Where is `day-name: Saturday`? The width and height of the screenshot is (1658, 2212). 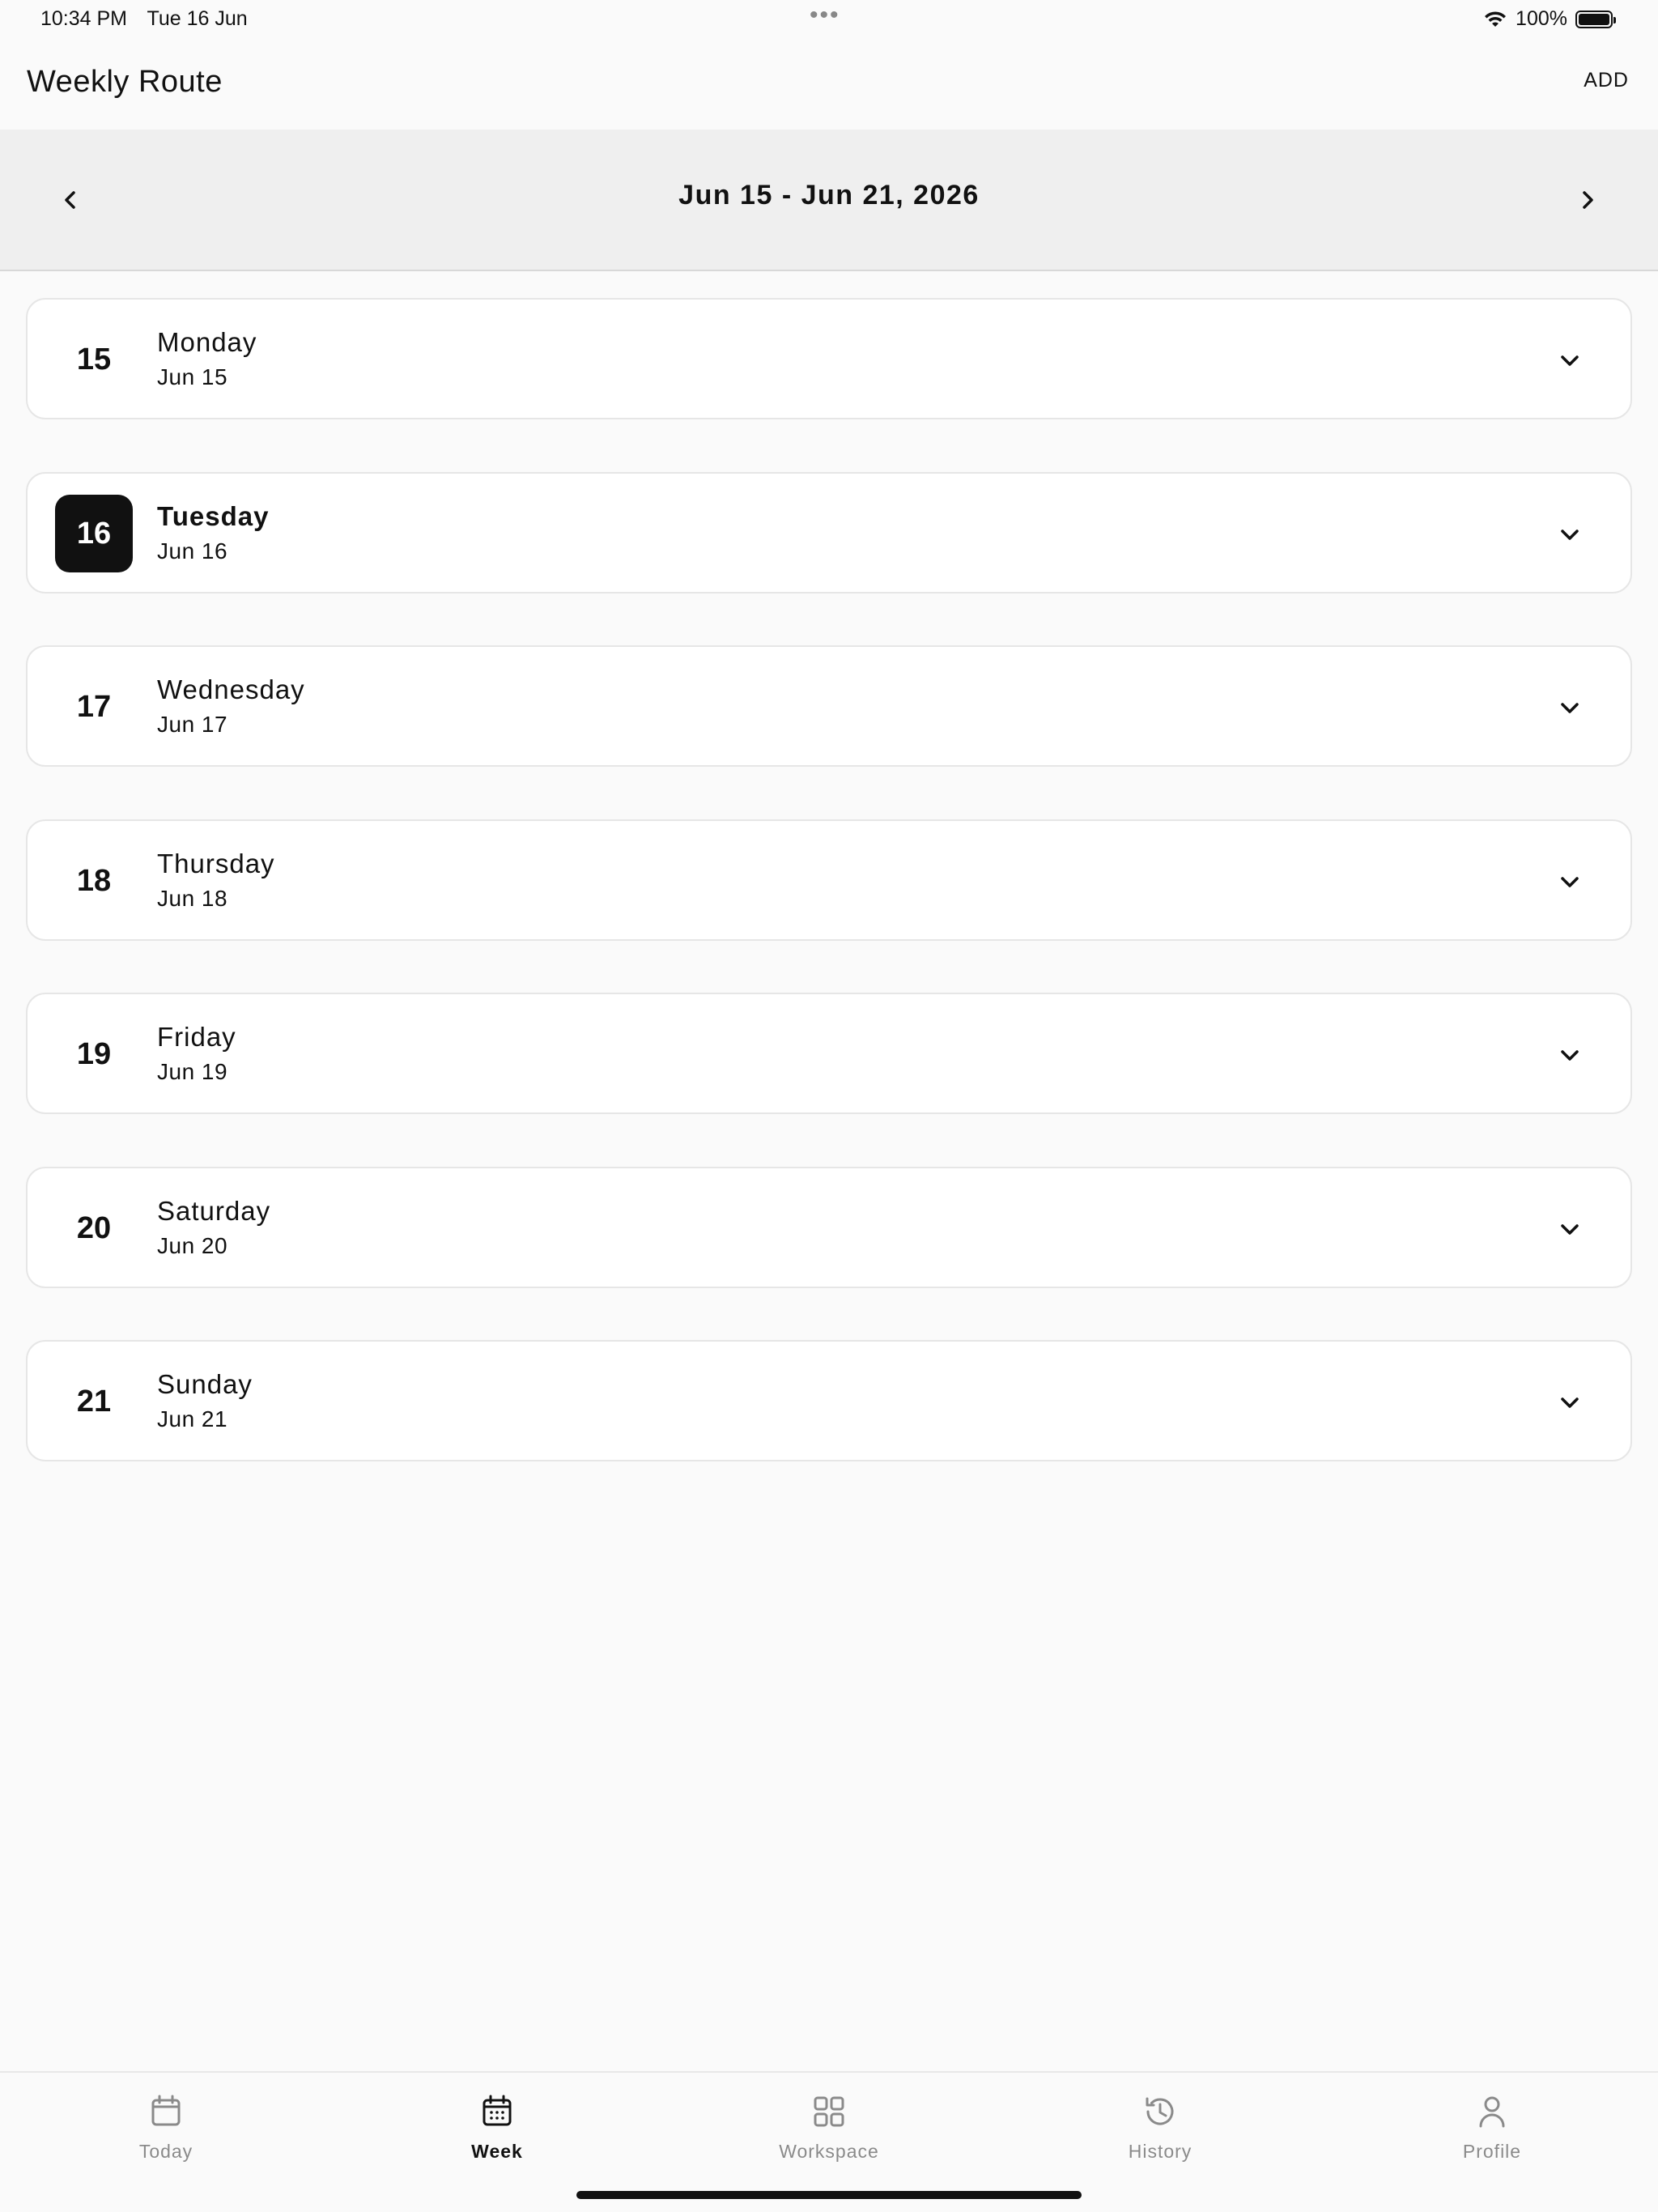
day-name: Saturday is located at coordinates (214, 1211).